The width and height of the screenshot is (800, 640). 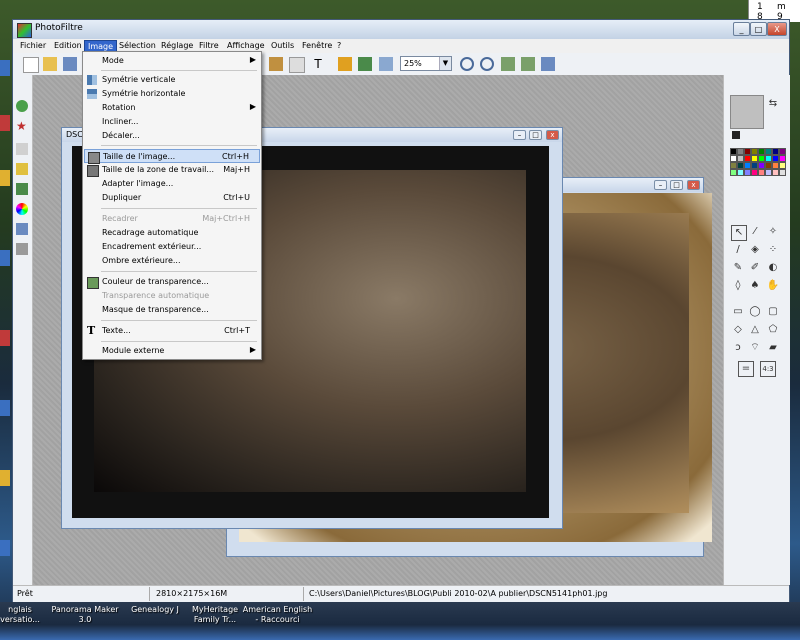 What do you see at coordinates (426, 63) in the screenshot?
I see `zoom-select: 25% ▼` at bounding box center [426, 63].